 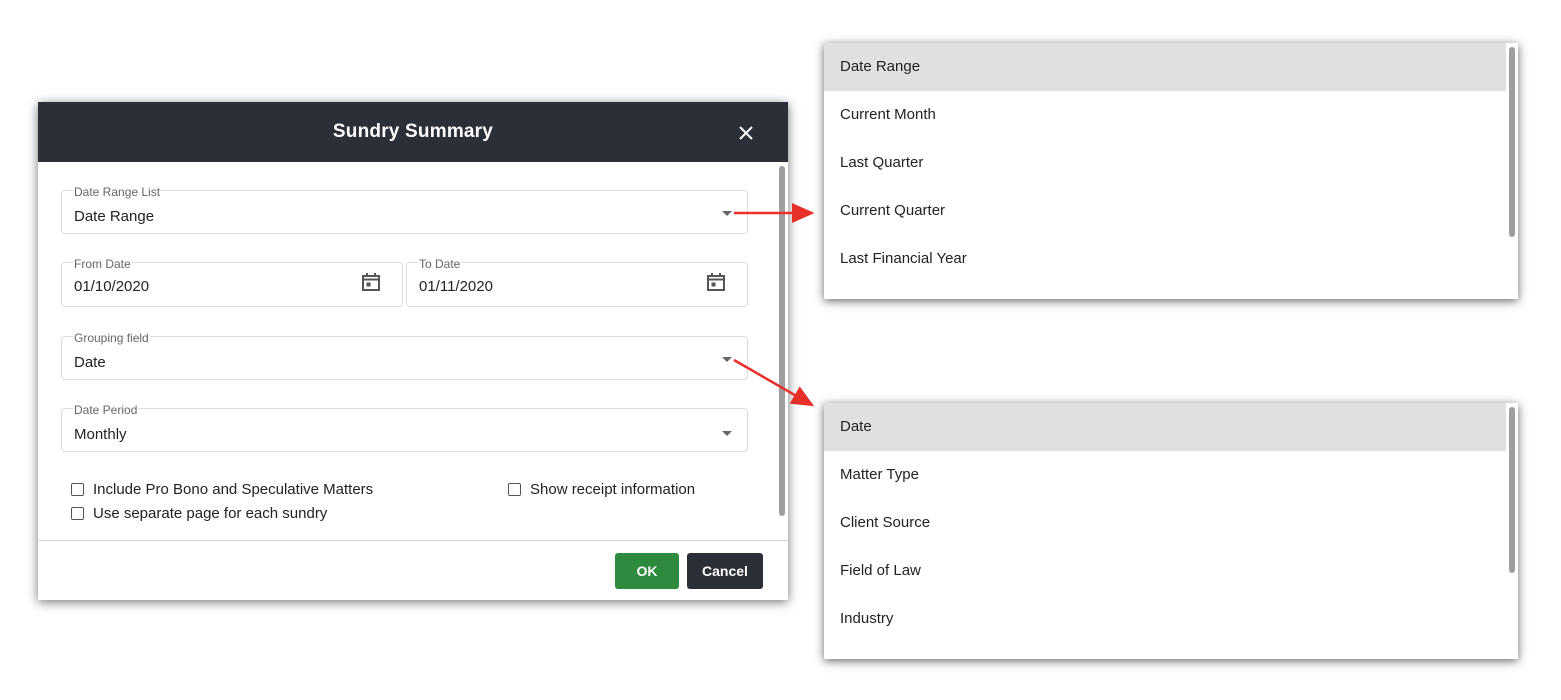 I want to click on annotation-arrows, so click(x=774, y=305).